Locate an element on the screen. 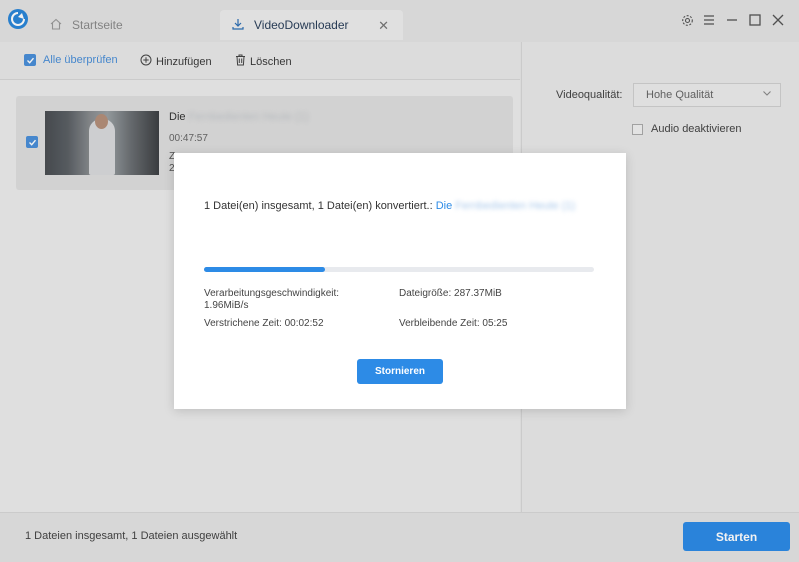  converted-file-name: Die is located at coordinates (444, 206).